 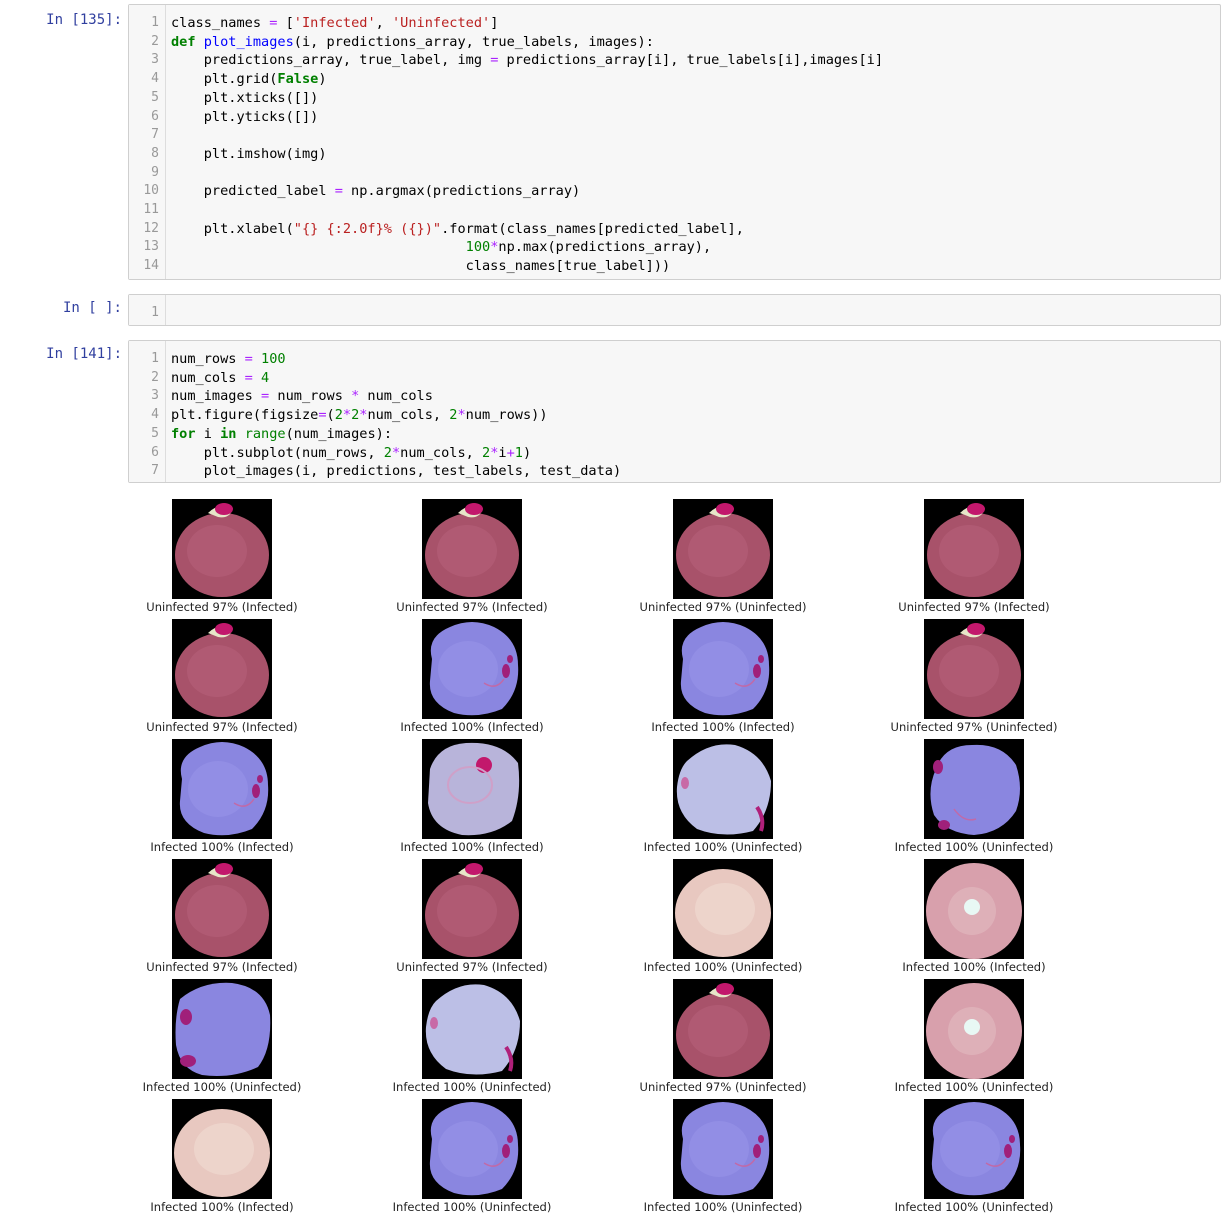 What do you see at coordinates (84, 354) in the screenshot?
I see `cell-prompt: In [141]:` at bounding box center [84, 354].